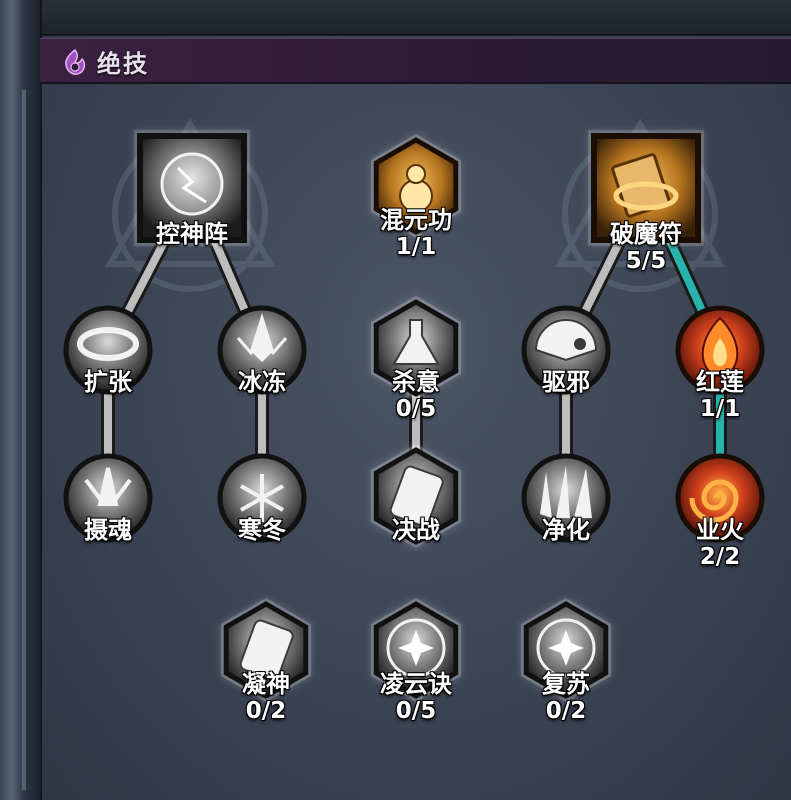  I want to click on skill-name: 复苏, so click(566, 684).